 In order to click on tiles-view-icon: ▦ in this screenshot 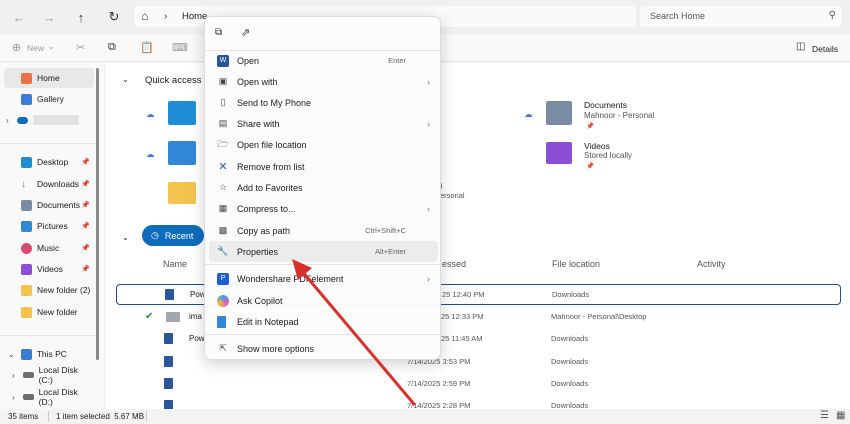, I will do `click(840, 415)`.